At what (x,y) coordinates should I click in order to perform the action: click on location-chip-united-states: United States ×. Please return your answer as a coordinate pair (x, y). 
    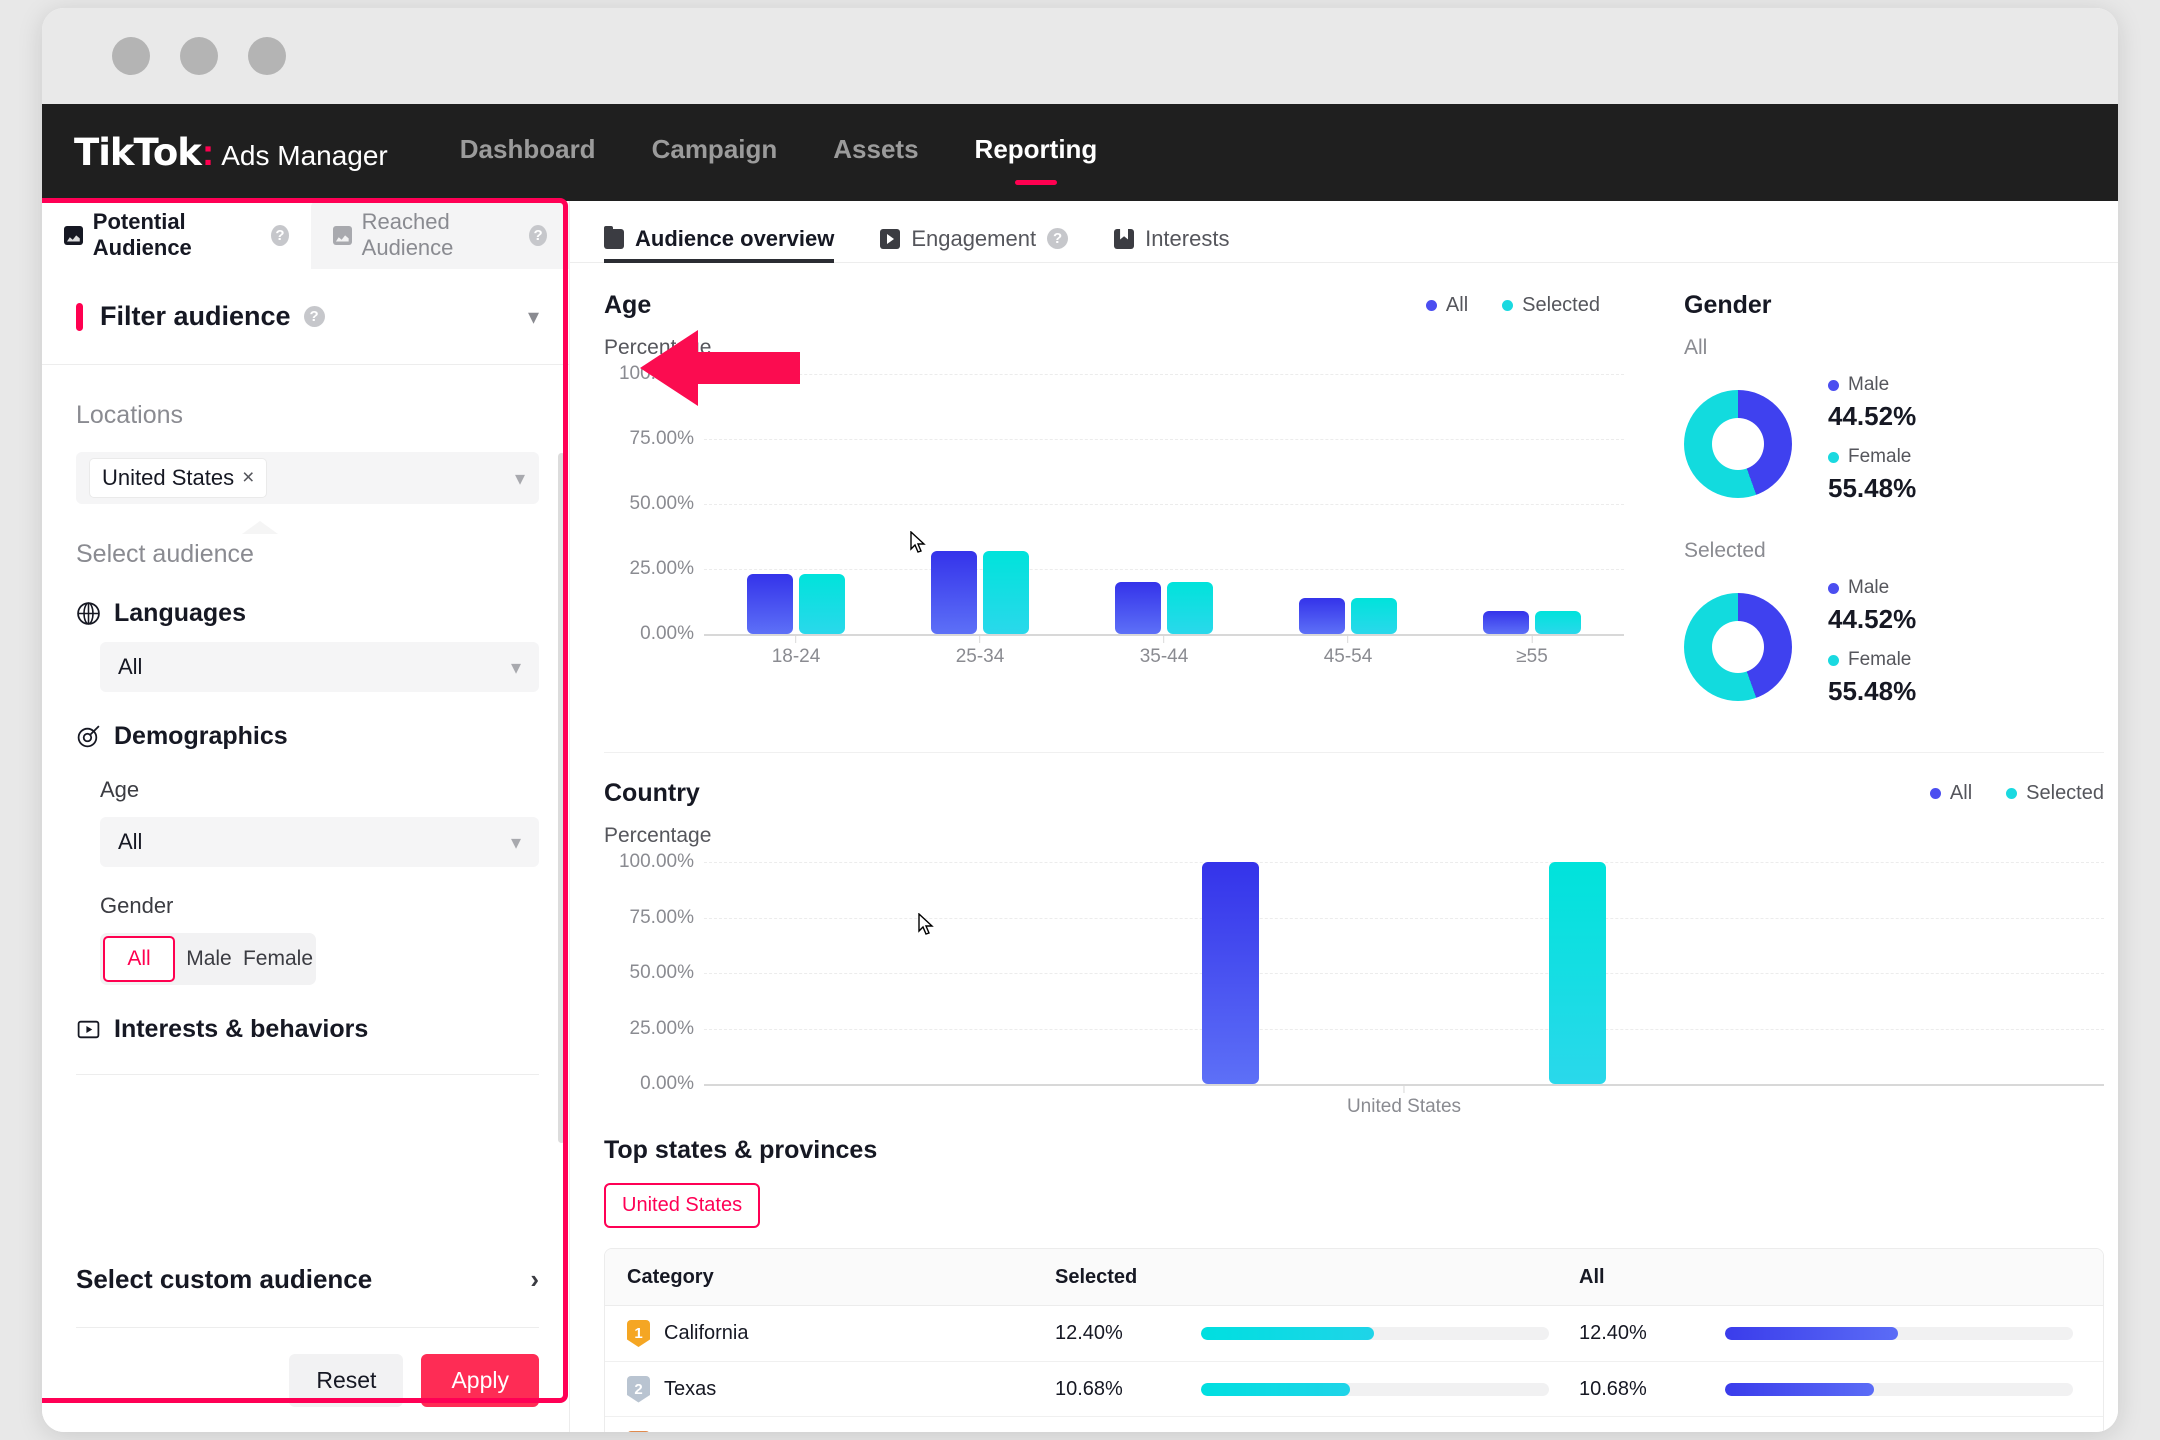
    Looking at the image, I should click on (178, 478).